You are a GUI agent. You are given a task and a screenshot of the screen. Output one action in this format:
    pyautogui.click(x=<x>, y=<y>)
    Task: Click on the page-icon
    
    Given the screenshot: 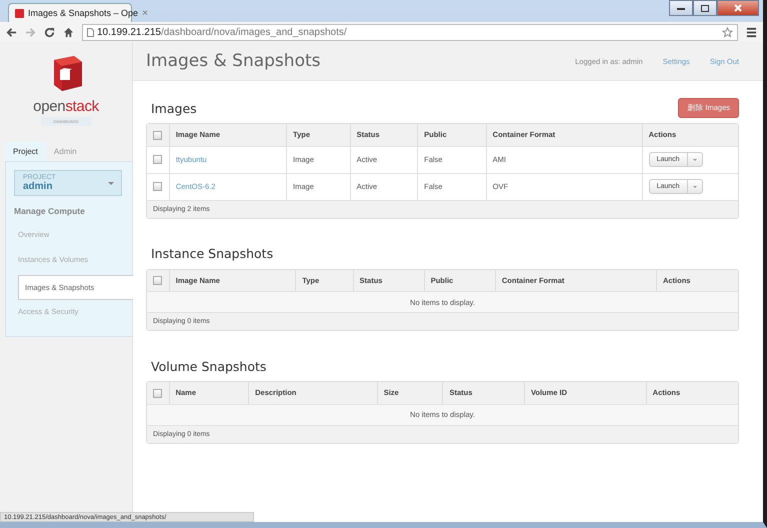 What is the action you would take?
    pyautogui.click(x=90, y=32)
    